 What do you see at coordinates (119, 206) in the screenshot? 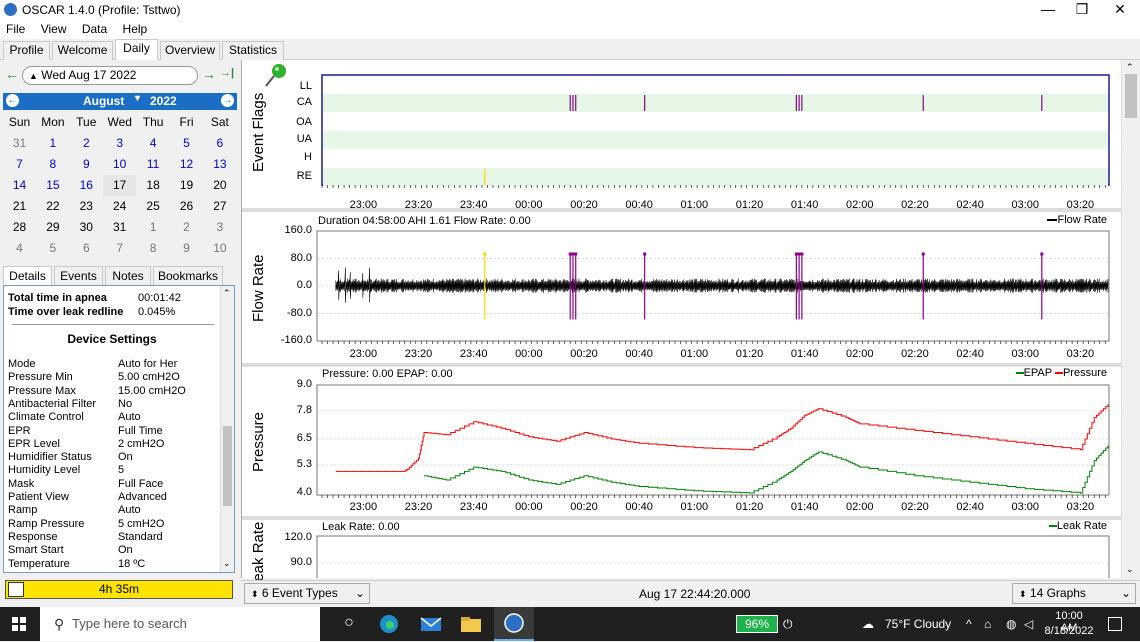
I see `calendar-day: 24` at bounding box center [119, 206].